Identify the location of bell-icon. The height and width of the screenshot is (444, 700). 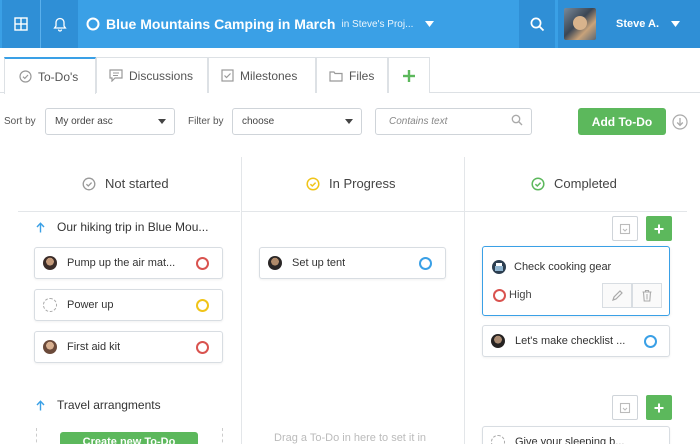
(59, 24).